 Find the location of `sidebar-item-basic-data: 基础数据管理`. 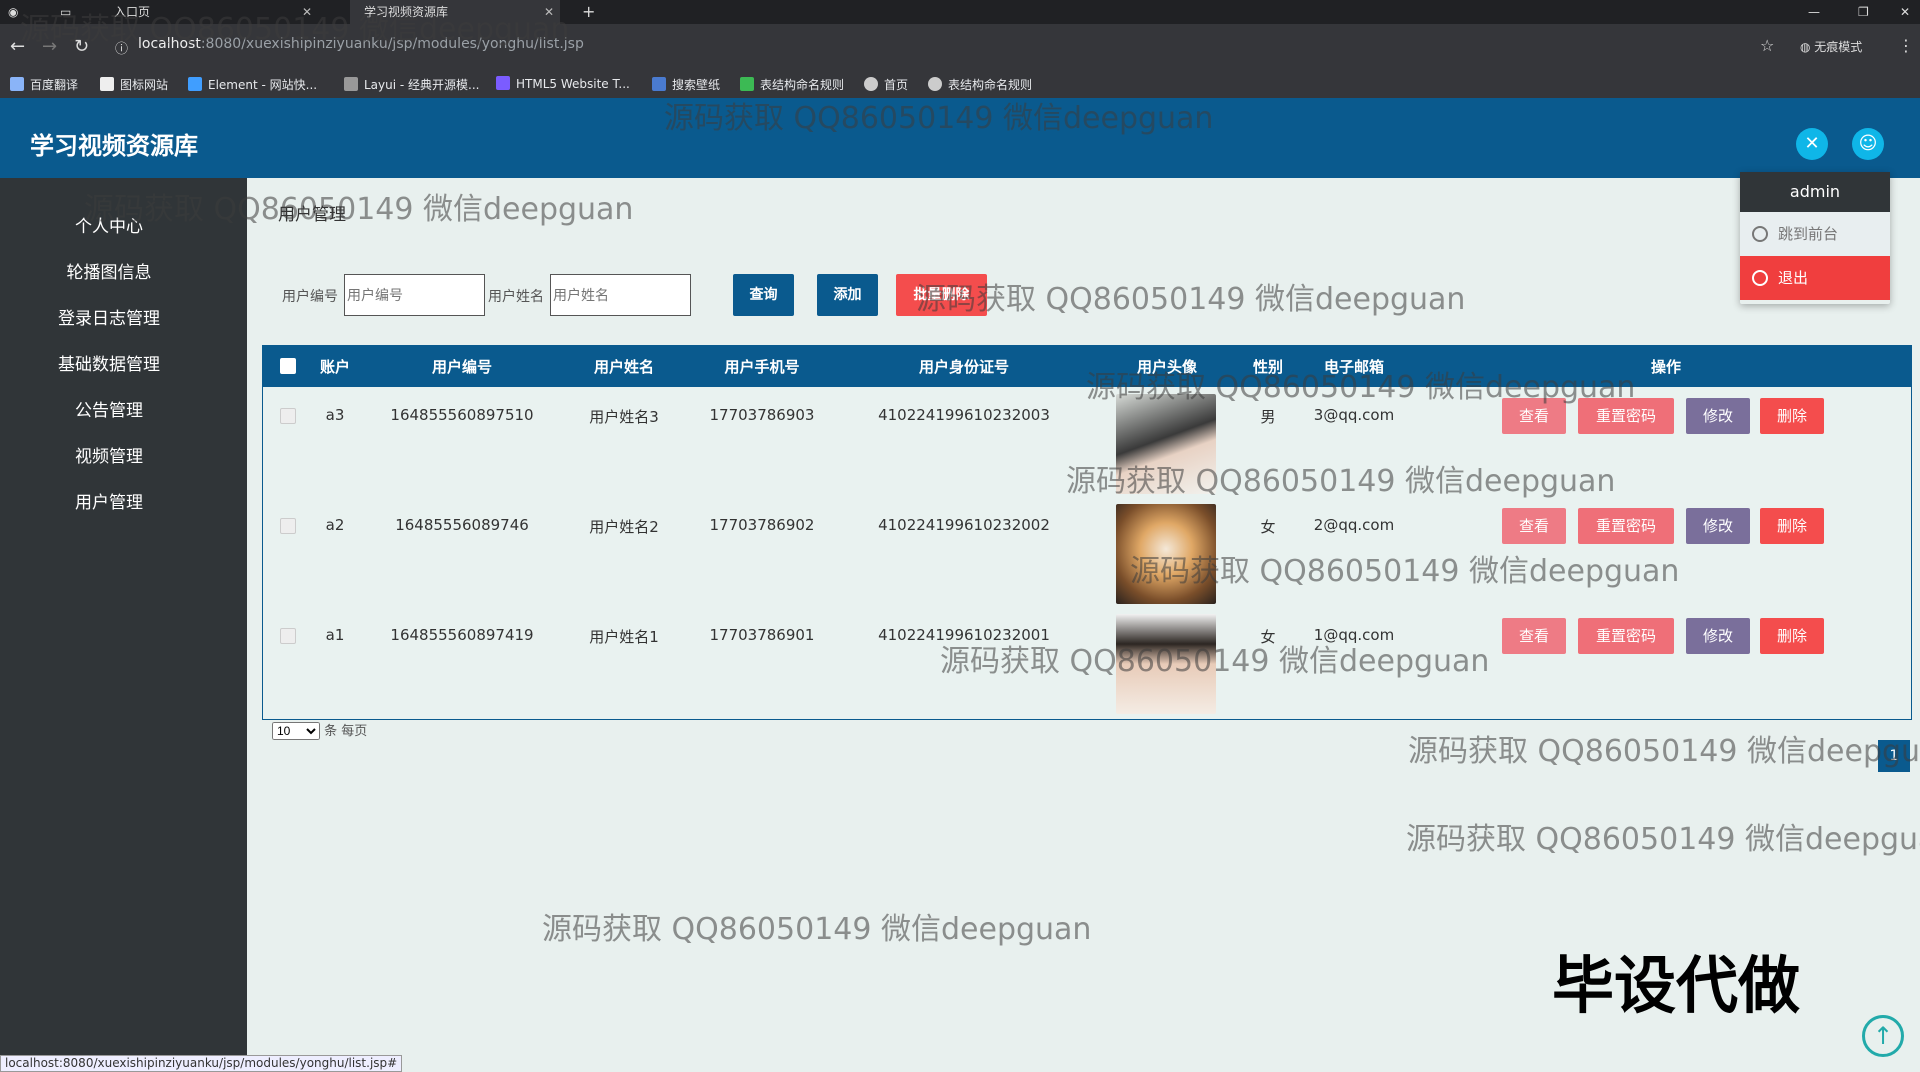

sidebar-item-basic-data: 基础数据管理 is located at coordinates (109, 362).